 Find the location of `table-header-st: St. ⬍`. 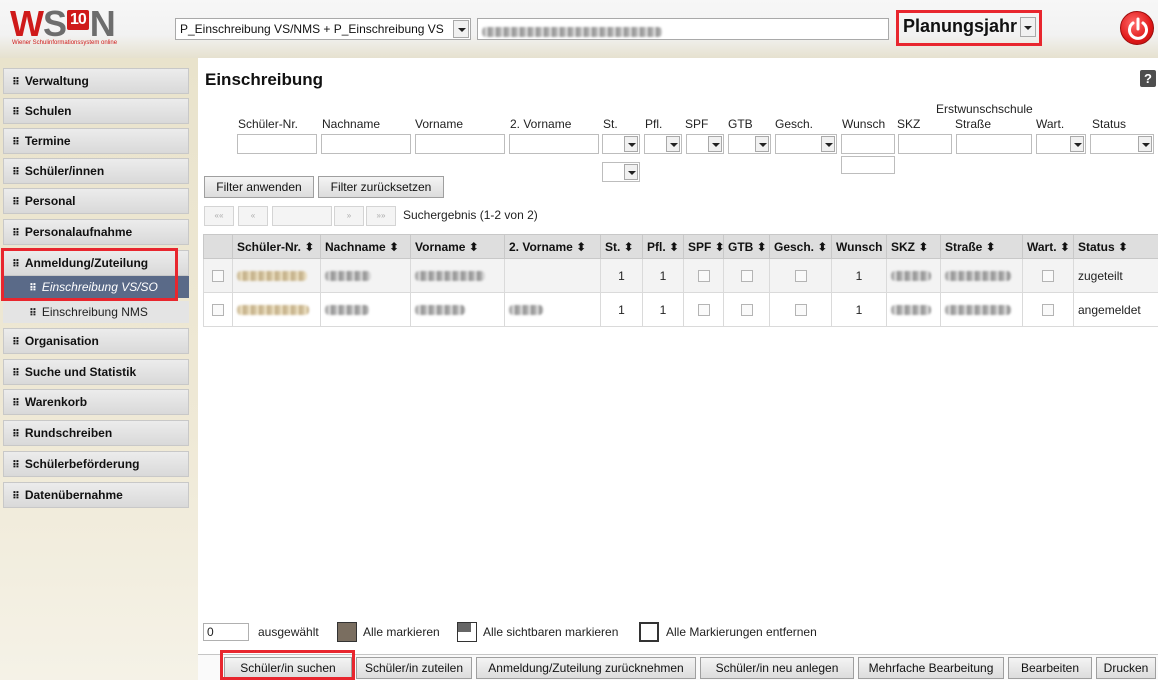

table-header-st: St. ⬍ is located at coordinates (621, 246).